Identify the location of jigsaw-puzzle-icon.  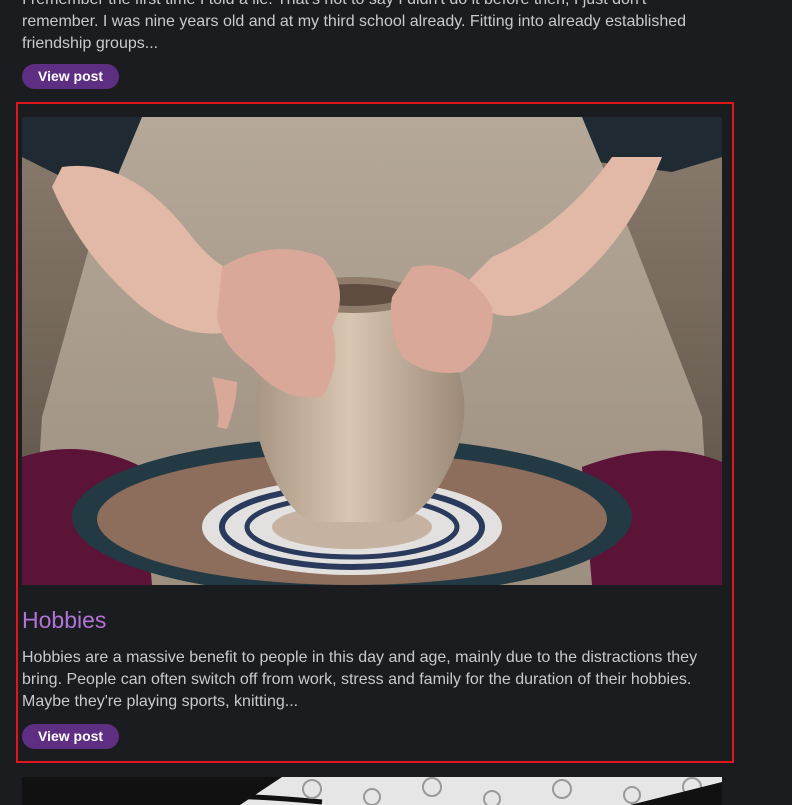
(372, 791).